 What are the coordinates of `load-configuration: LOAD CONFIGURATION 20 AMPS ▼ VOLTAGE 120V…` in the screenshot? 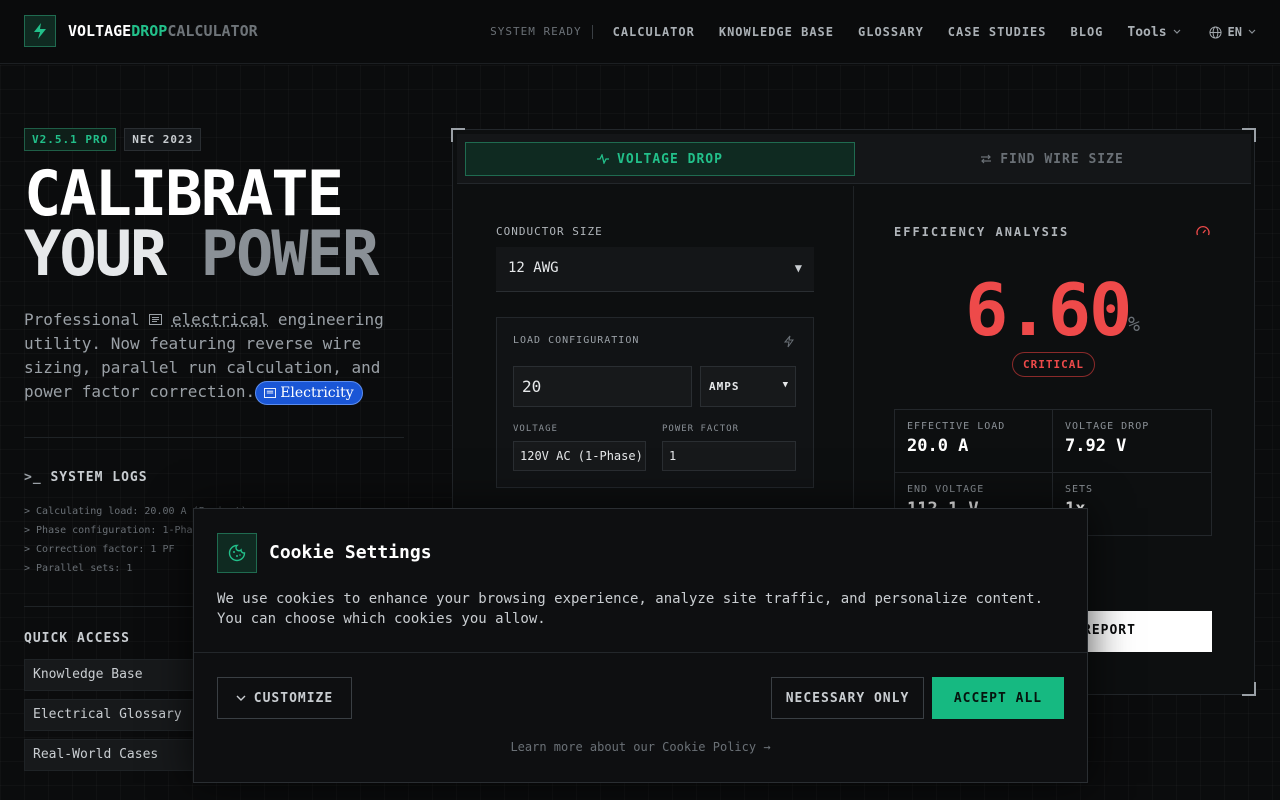 It's located at (655, 402).